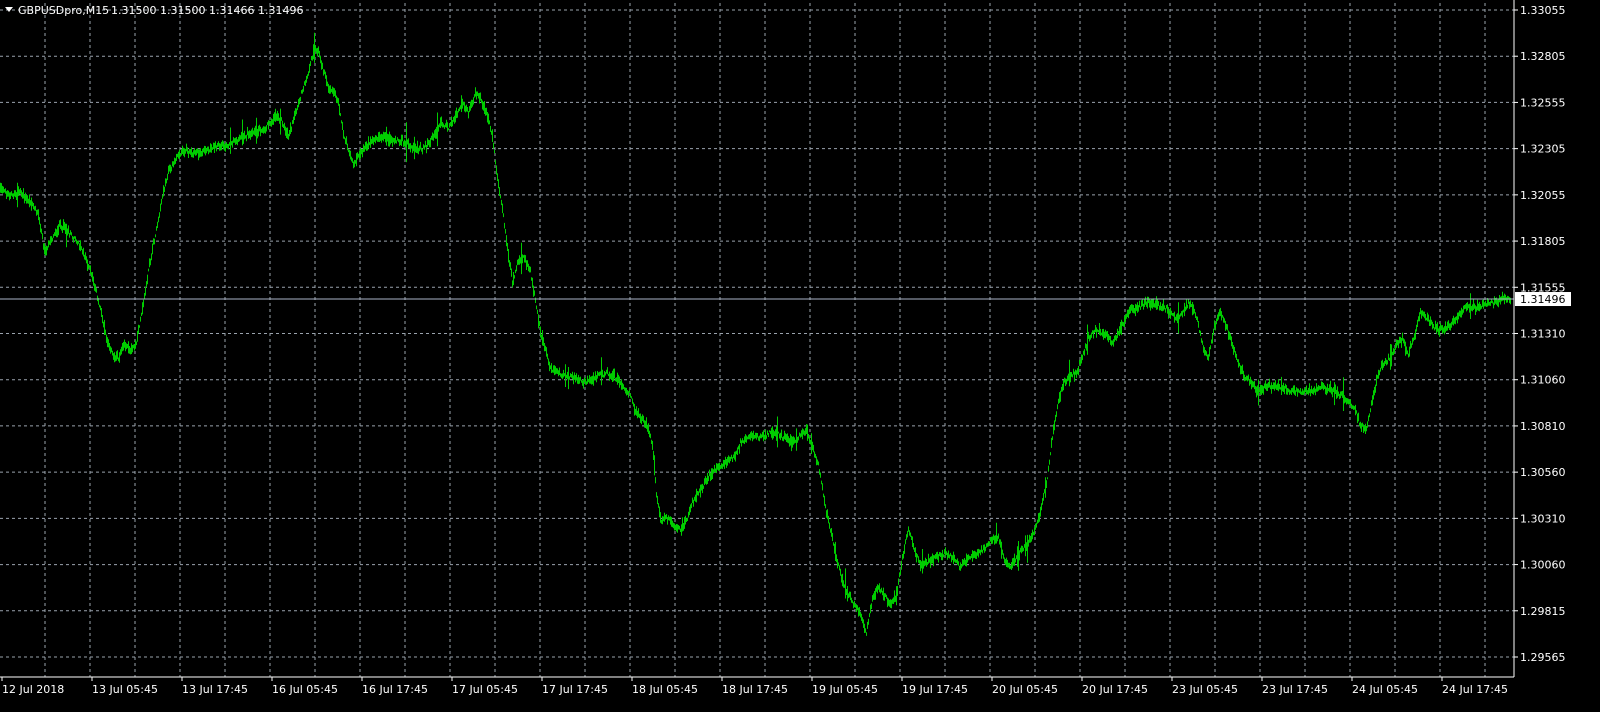 Image resolution: width=1600 pixels, height=712 pixels. I want to click on x-tick-label: 18 Jul 17:45, so click(755, 689).